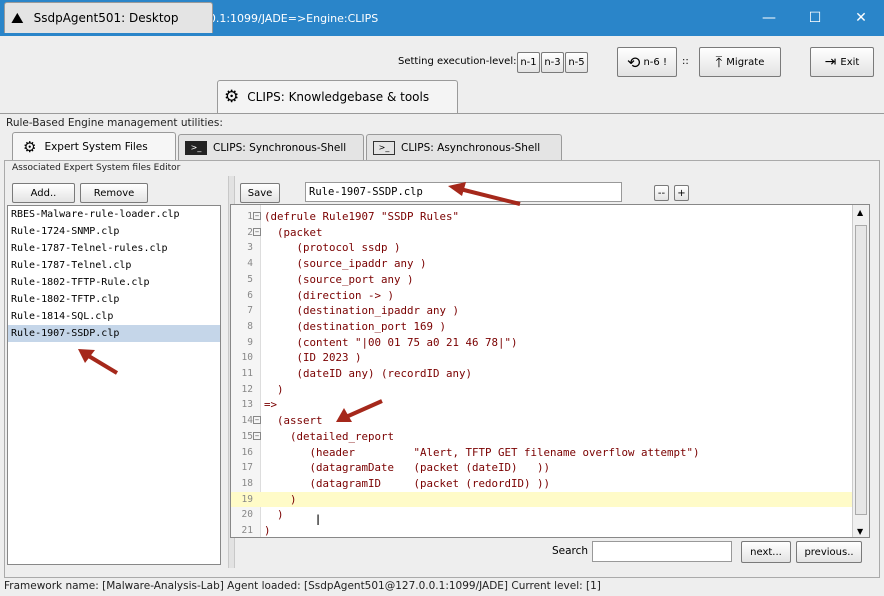  Describe the element at coordinates (829, 552) in the screenshot. I see `previous-button: previous..` at that location.